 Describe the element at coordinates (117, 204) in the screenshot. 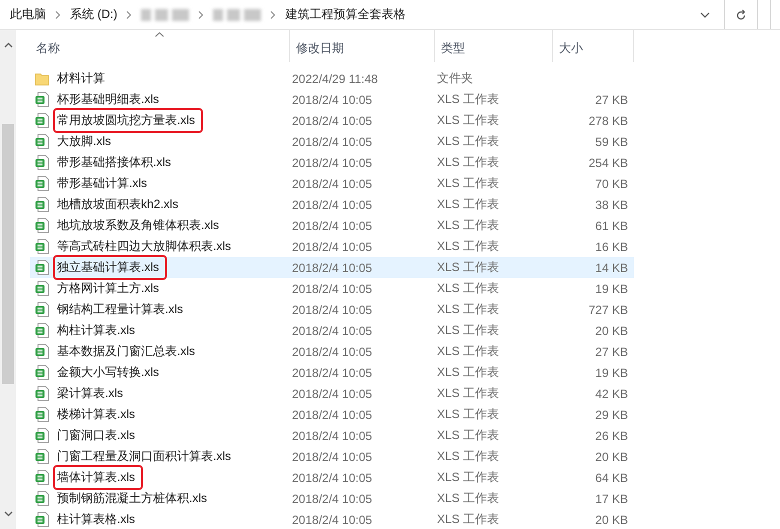

I see `file-name: 地槽放坡面积表kh2.xls` at that location.